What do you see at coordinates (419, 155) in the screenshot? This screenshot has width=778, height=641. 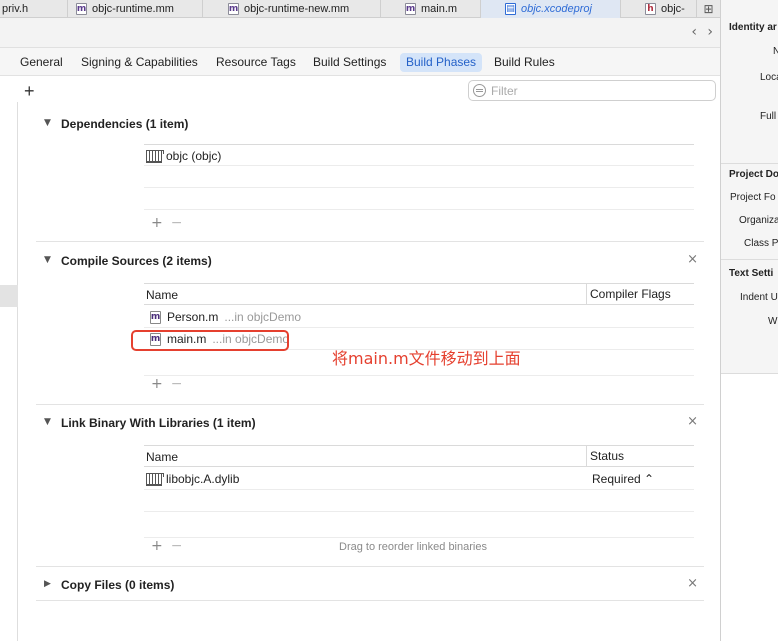 I see `list-item: objc (objc)` at bounding box center [419, 155].